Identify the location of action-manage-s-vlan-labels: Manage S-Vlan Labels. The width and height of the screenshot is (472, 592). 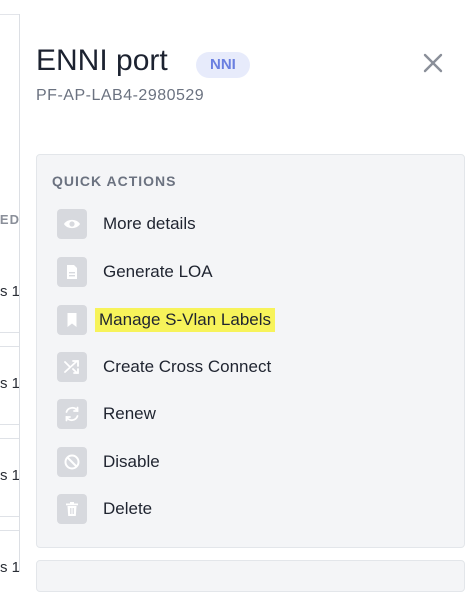
(166, 320).